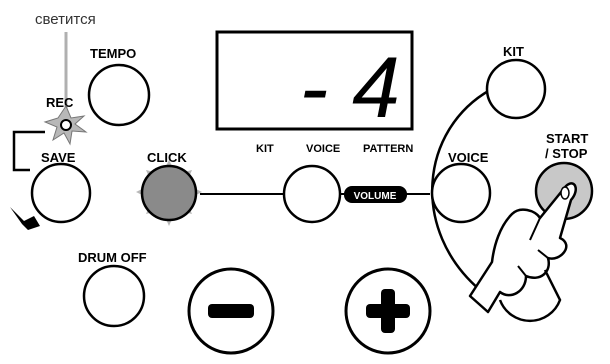  Describe the element at coordinates (60, 102) in the screenshot. I see `label-rec: REC` at that location.